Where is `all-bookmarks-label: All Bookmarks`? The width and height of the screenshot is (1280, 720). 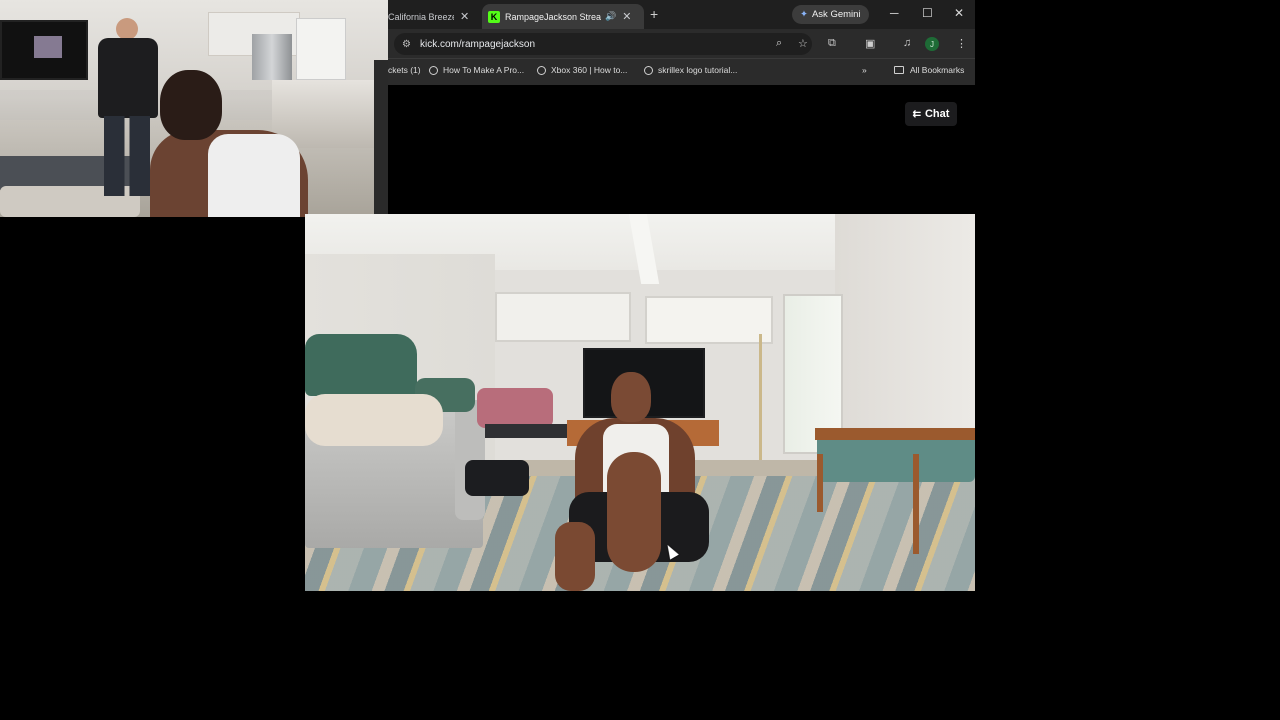
all-bookmarks-label: All Bookmarks is located at coordinates (937, 70).